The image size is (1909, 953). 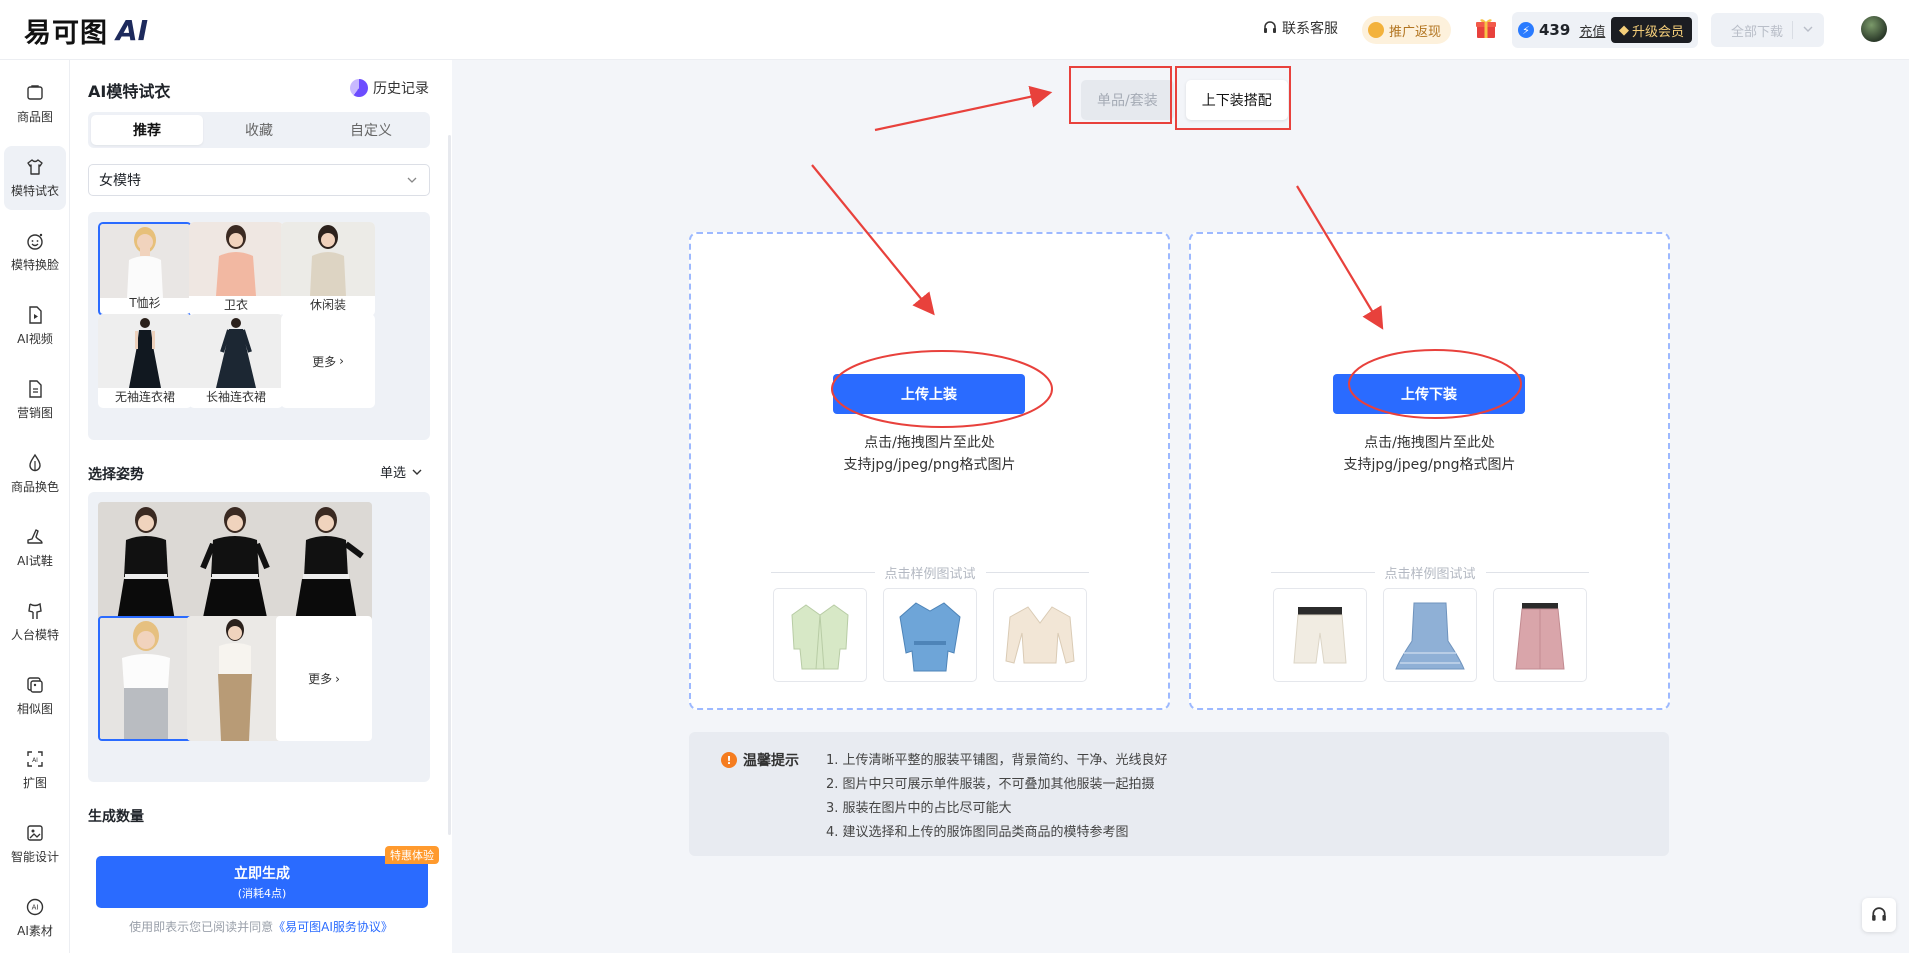 What do you see at coordinates (1310, 29) in the screenshot?
I see `contact-service-label: 联系客服` at bounding box center [1310, 29].